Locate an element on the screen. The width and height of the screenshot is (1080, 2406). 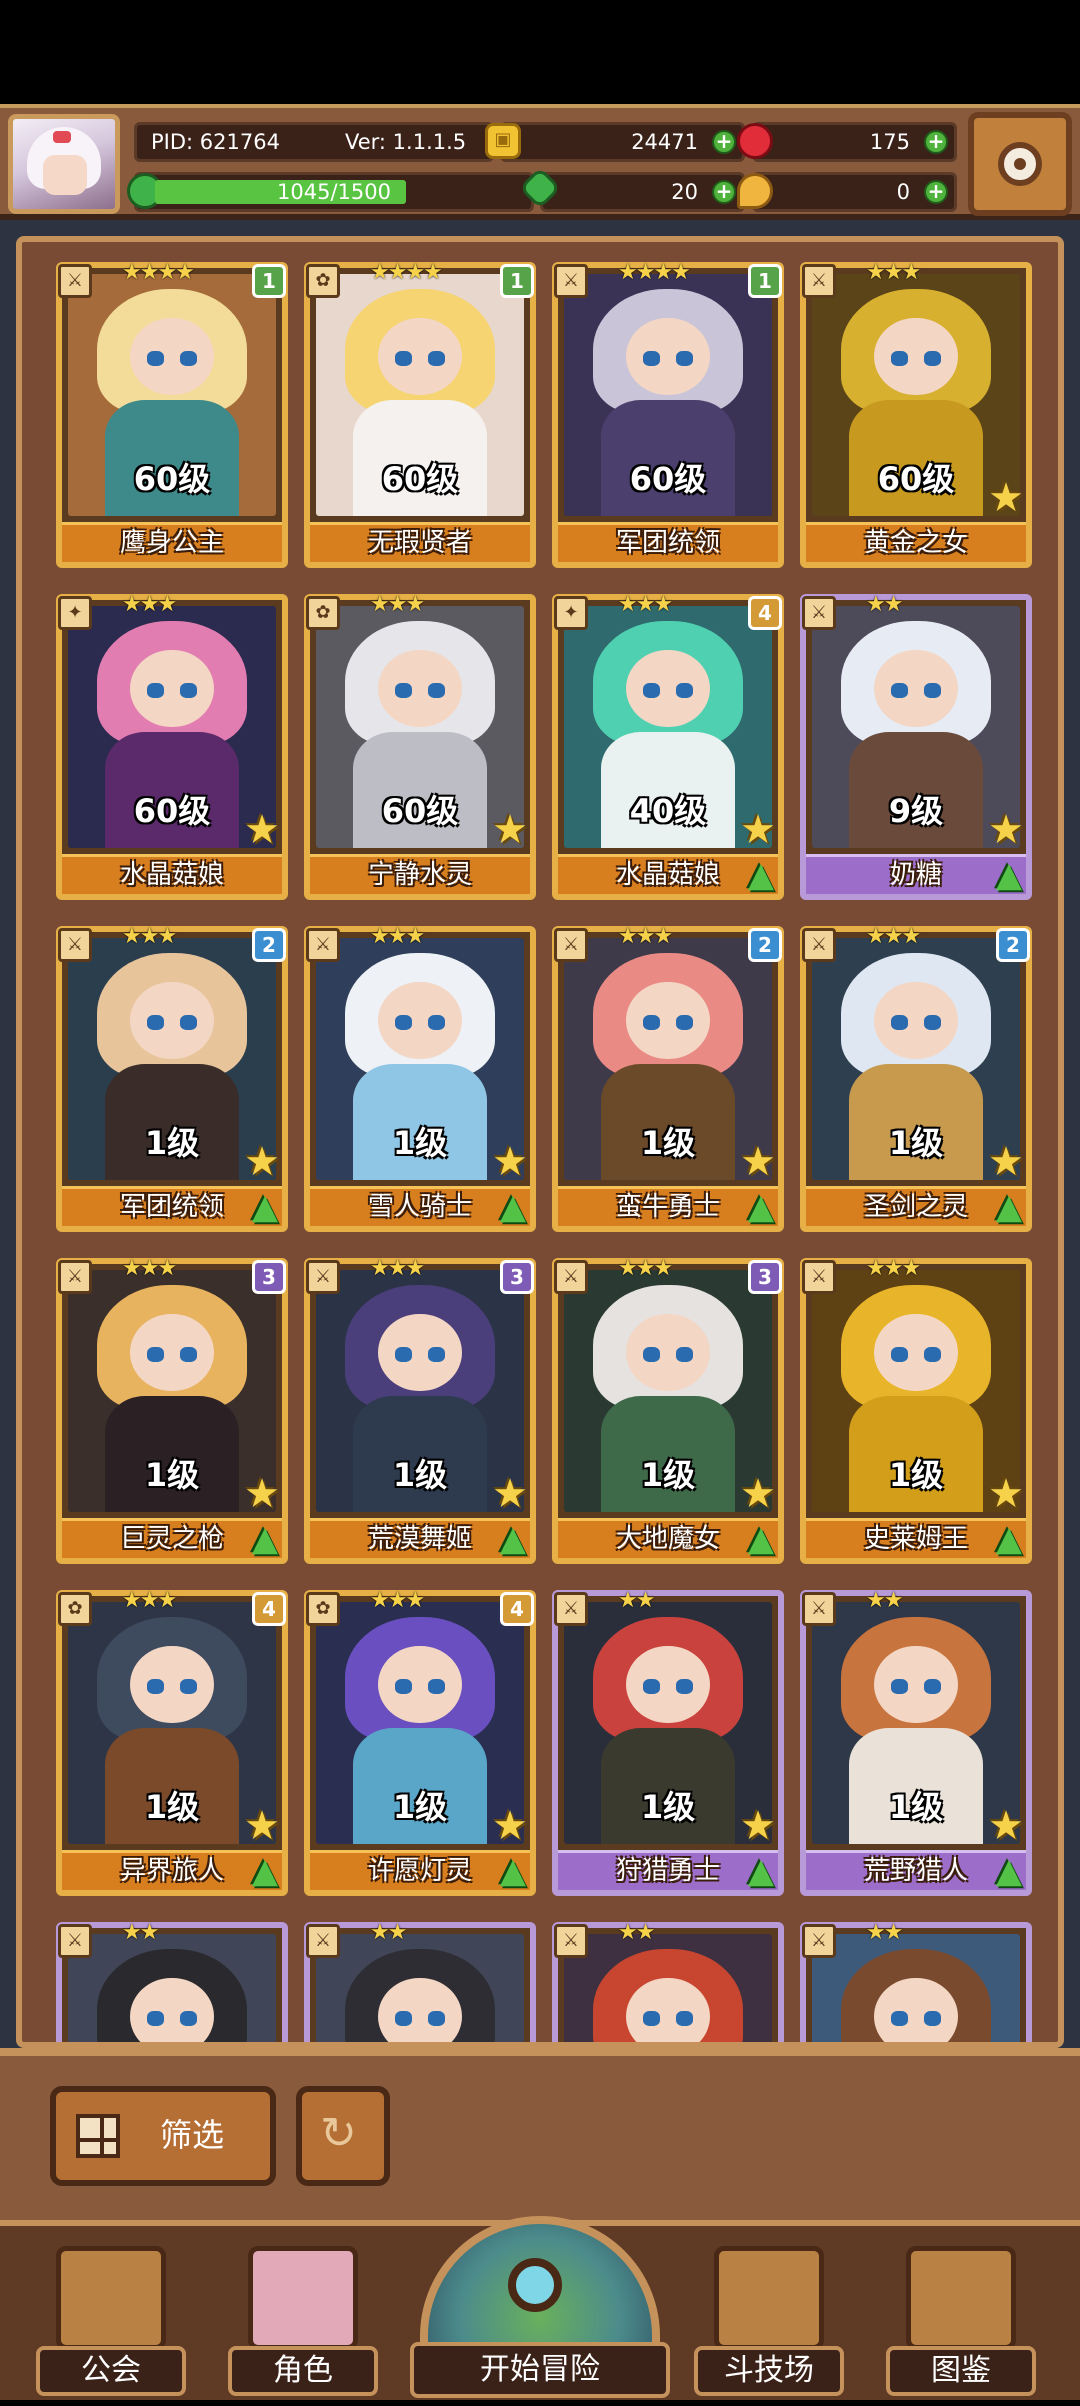
avatar-face is located at coordinates (65, 175).